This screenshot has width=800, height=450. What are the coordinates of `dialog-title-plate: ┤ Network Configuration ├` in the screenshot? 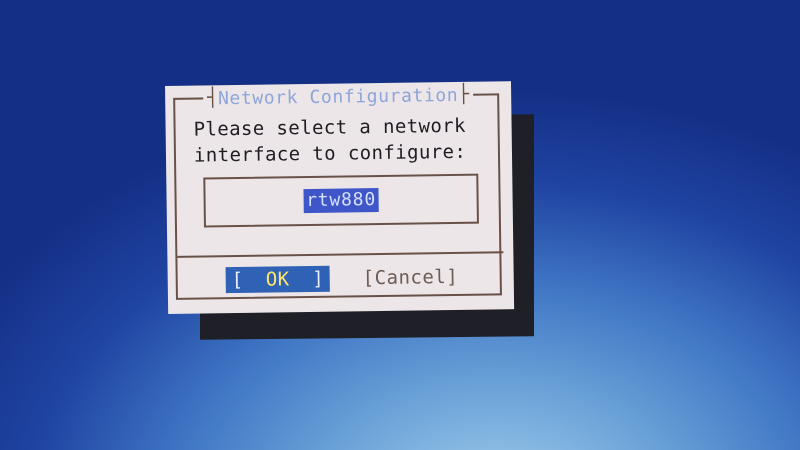 It's located at (338, 96).